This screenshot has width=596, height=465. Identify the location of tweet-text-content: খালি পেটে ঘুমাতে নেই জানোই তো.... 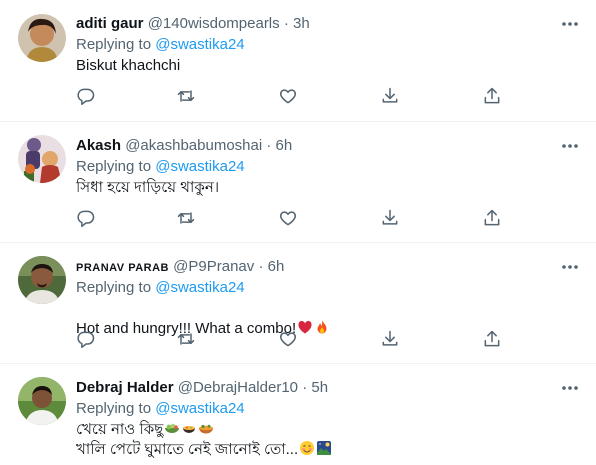
(187, 449).